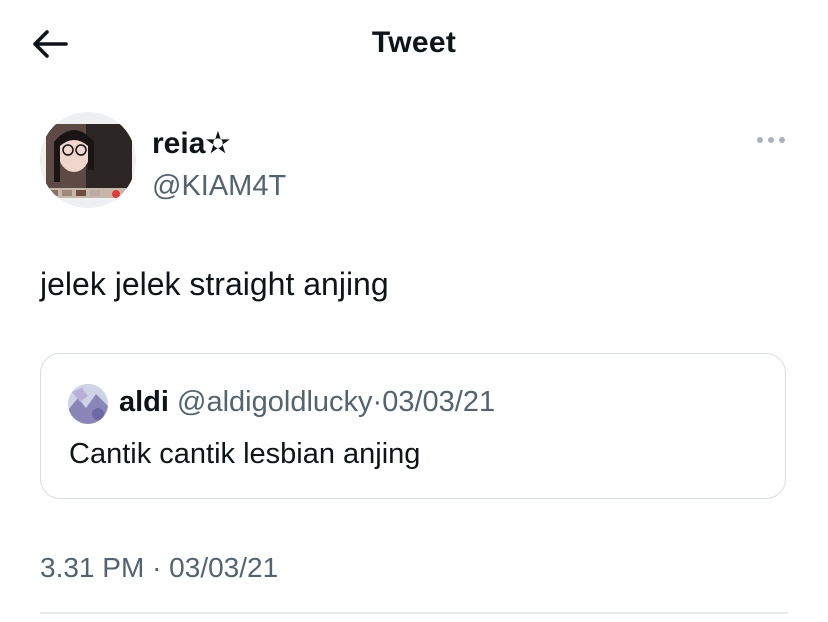 The width and height of the screenshot is (828, 622). I want to click on divider, so click(414, 613).